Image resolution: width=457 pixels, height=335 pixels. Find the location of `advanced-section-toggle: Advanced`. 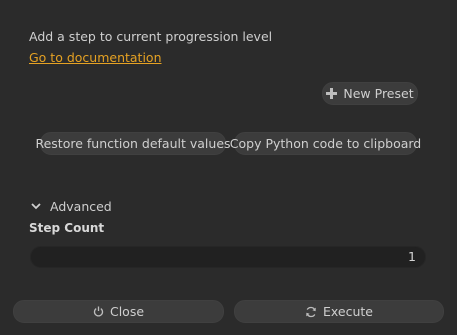

advanced-section-toggle: Advanced is located at coordinates (71, 206).